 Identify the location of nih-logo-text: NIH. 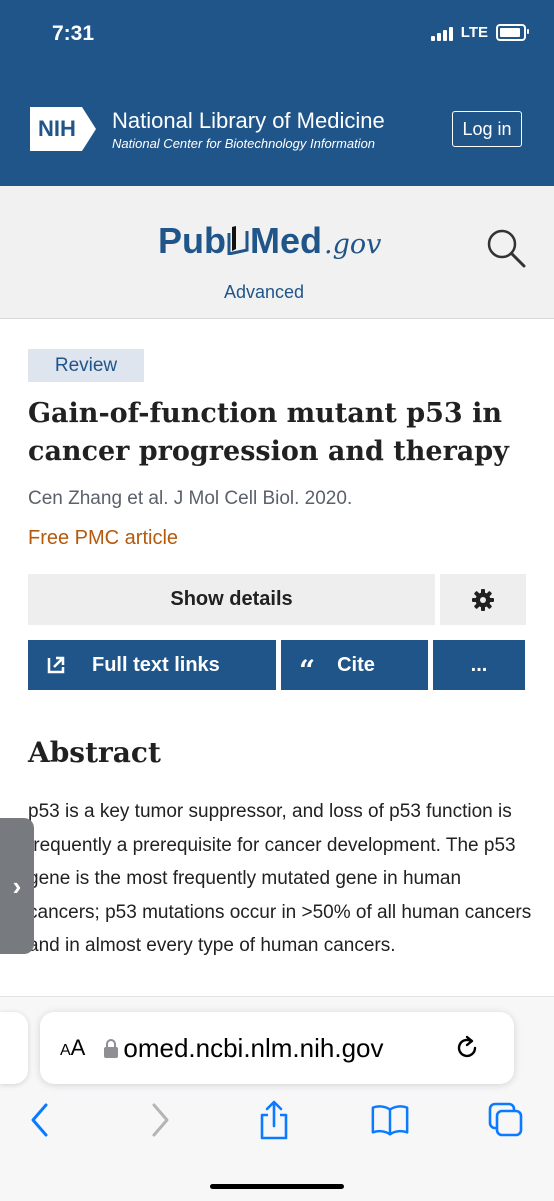
(56, 129).